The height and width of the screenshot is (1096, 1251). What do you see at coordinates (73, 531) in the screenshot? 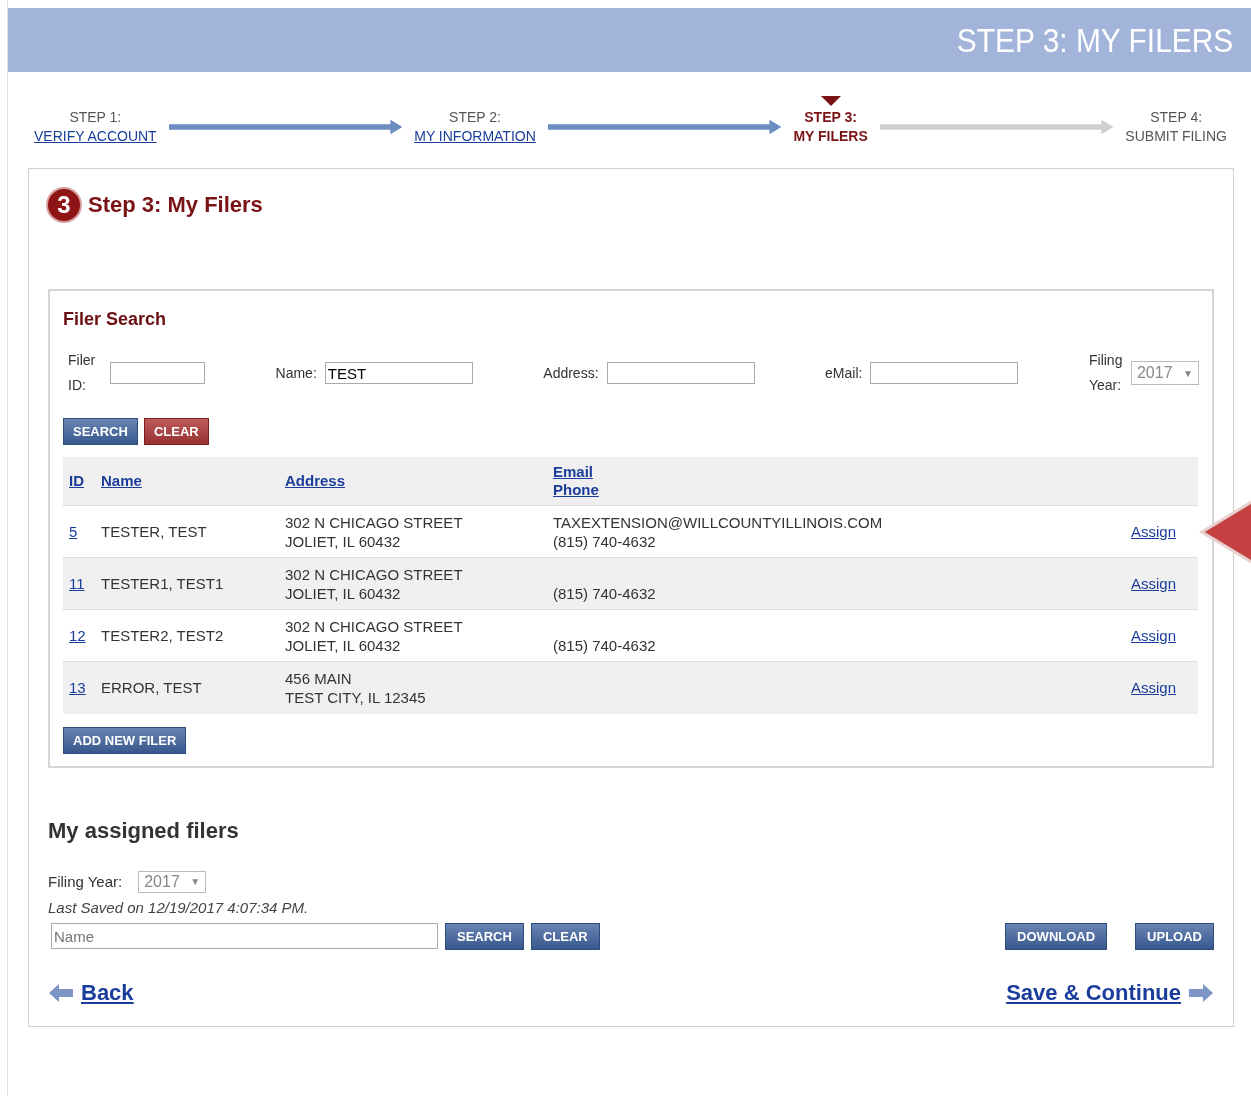
I see `id-link: 5` at bounding box center [73, 531].